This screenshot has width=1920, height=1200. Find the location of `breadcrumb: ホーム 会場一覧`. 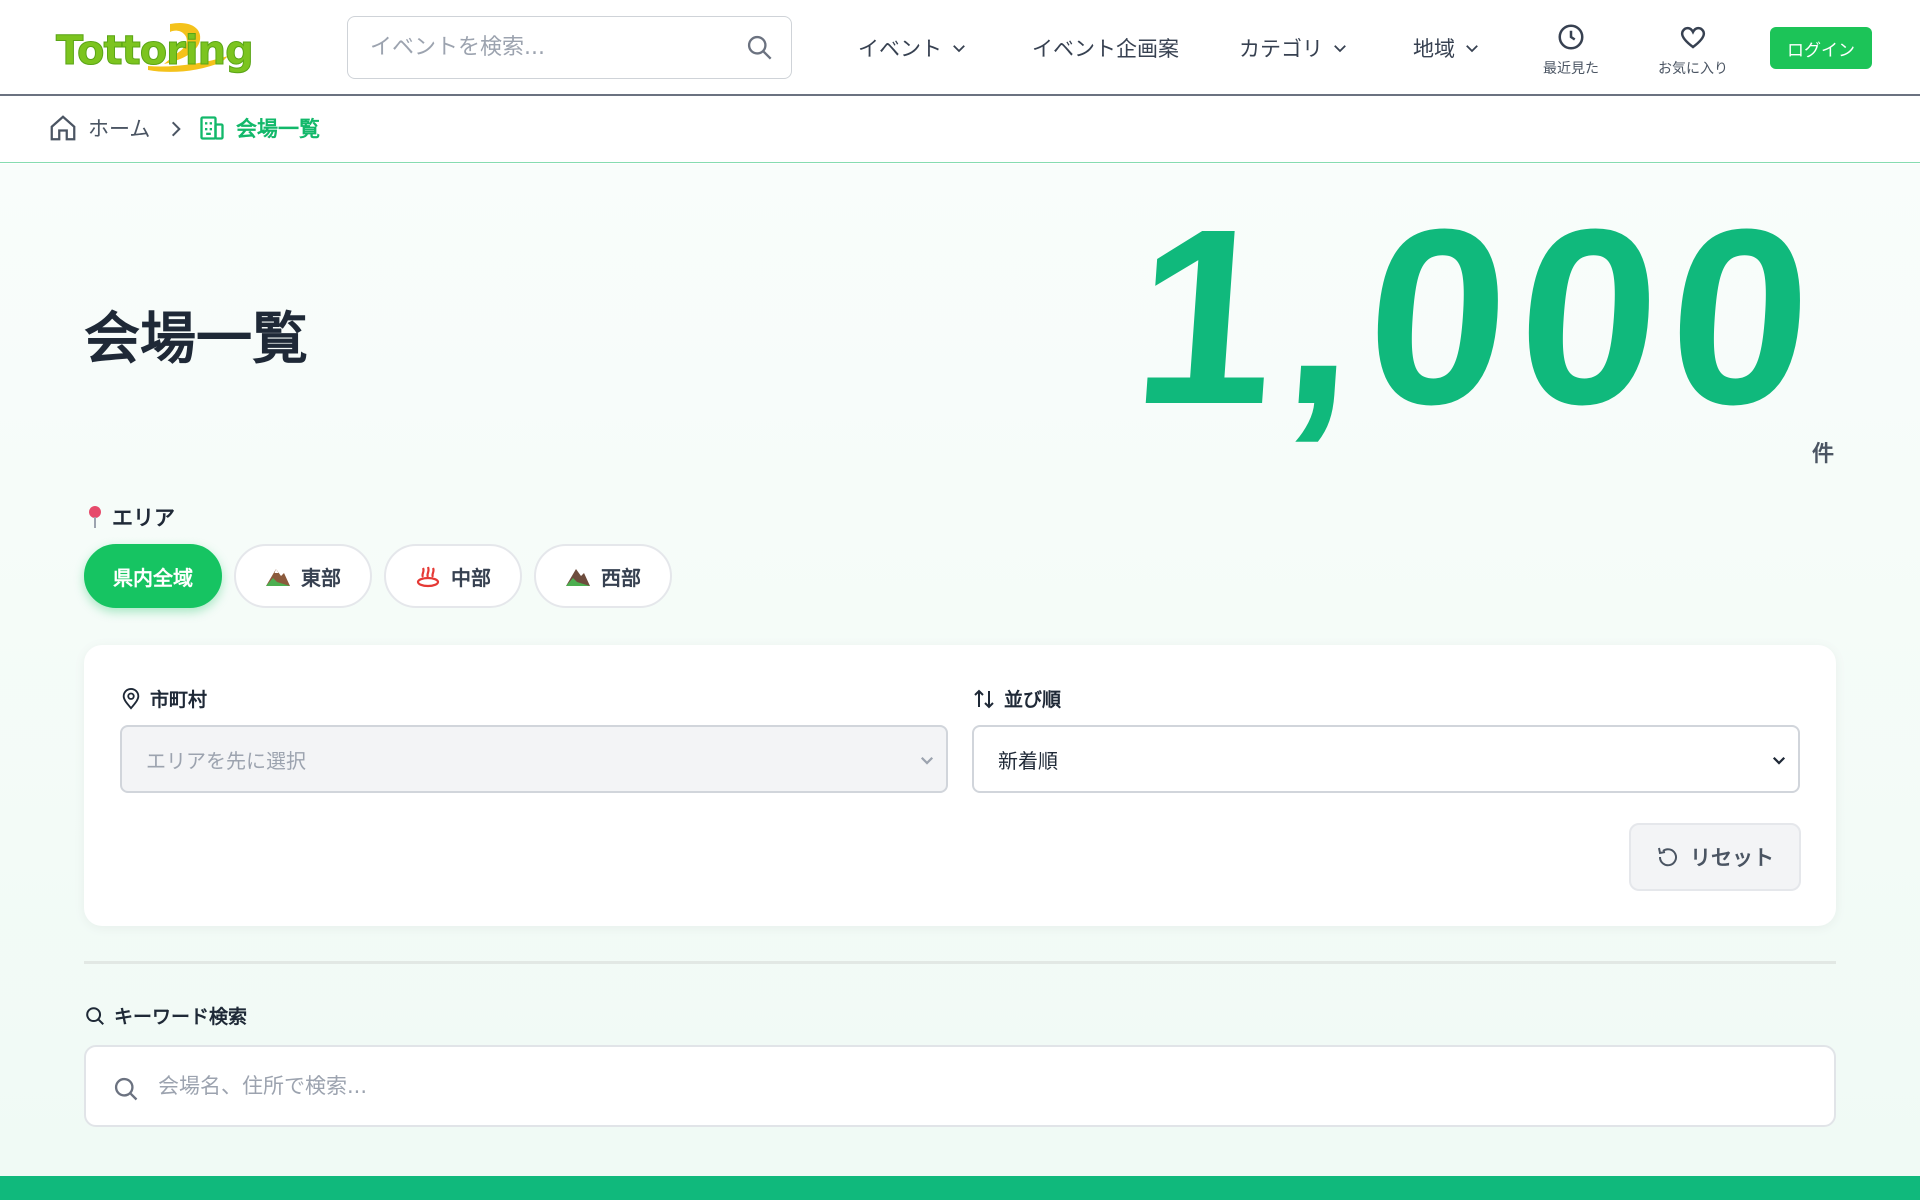

breadcrumb: ホーム 会場一覧 is located at coordinates (960, 130).